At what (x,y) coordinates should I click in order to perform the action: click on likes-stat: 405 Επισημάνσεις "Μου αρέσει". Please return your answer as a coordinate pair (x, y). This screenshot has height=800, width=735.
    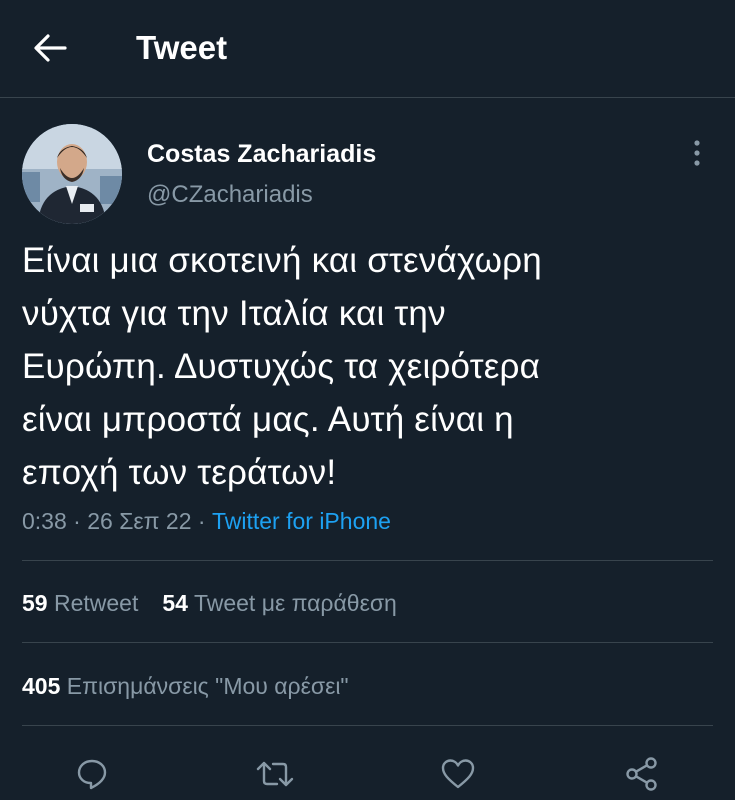
    Looking at the image, I should click on (185, 686).